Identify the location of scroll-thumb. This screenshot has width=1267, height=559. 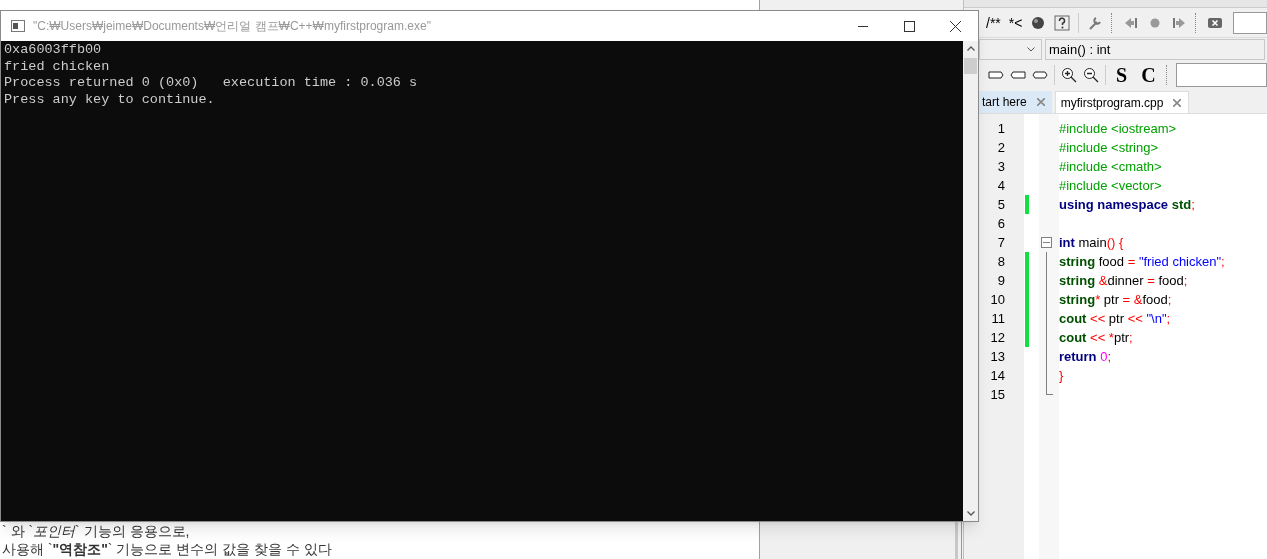
(970, 66).